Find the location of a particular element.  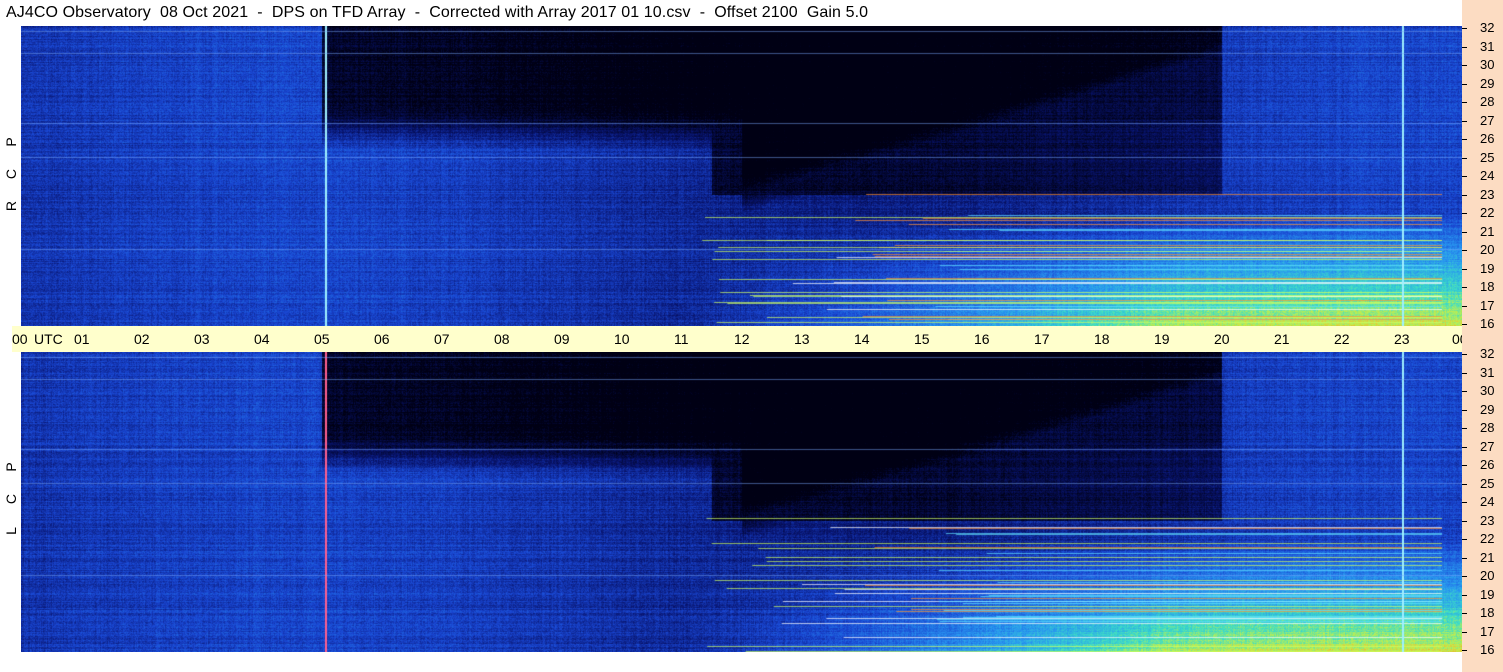

freq-tick-label: 18 is located at coordinates (1487, 286).